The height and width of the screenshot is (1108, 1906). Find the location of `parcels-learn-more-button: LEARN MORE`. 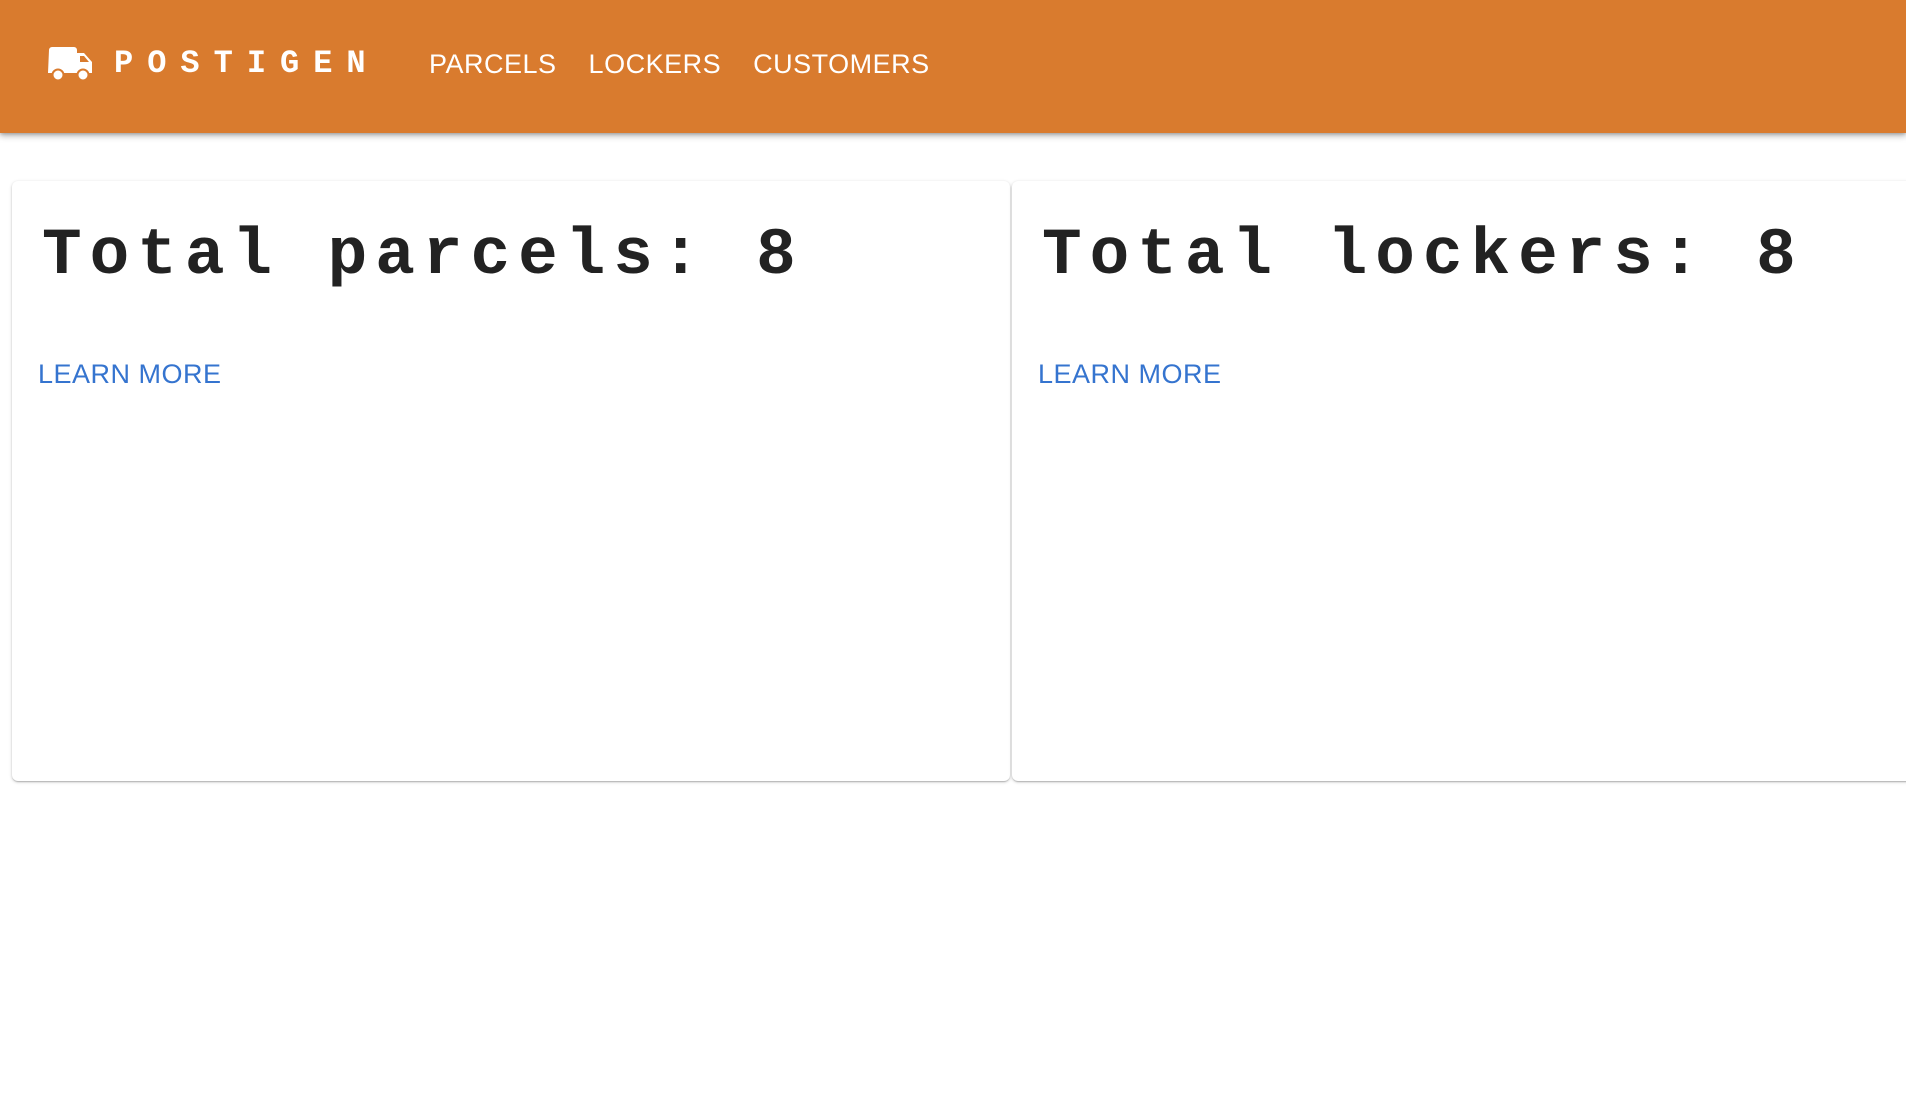

parcels-learn-more-button: LEARN MORE is located at coordinates (130, 374).